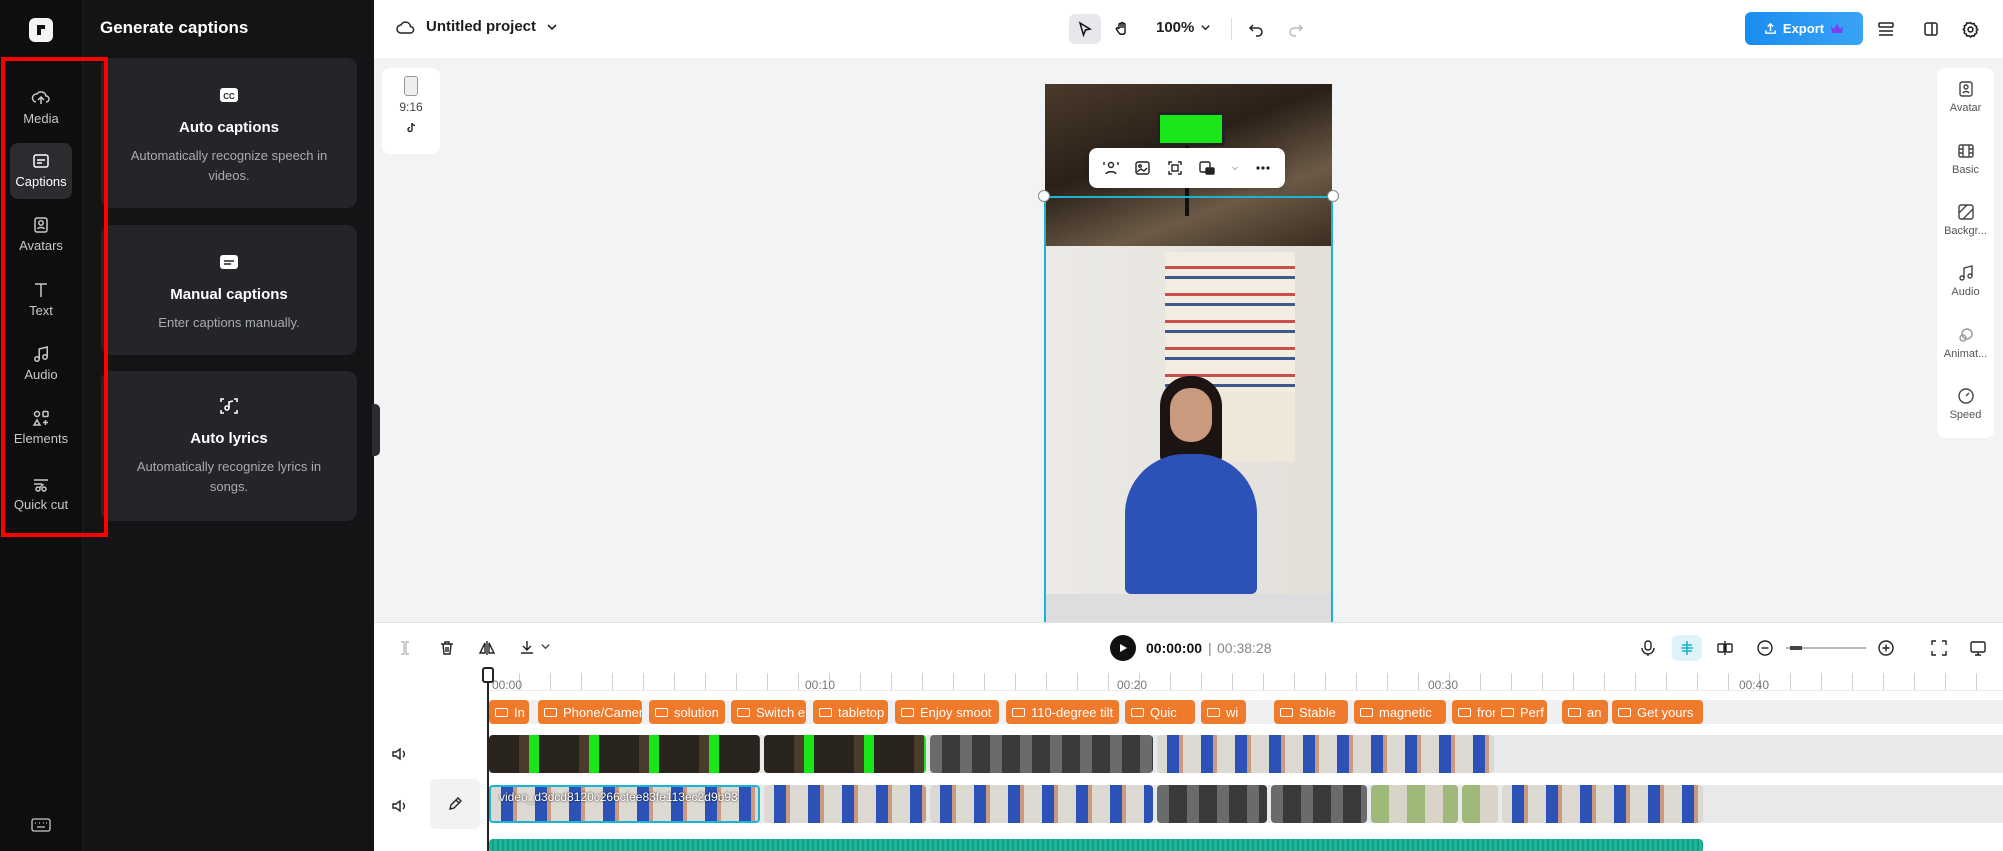 The width and height of the screenshot is (2003, 851). I want to click on caption-clip: wi, so click(1223, 712).